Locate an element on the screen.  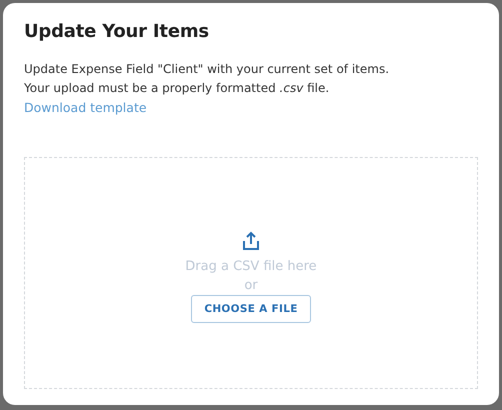
description-text: Update Expense Field "Client" with your current set of items. Your upload must be a properly formatted .csv file. is located at coordinates (207, 79).